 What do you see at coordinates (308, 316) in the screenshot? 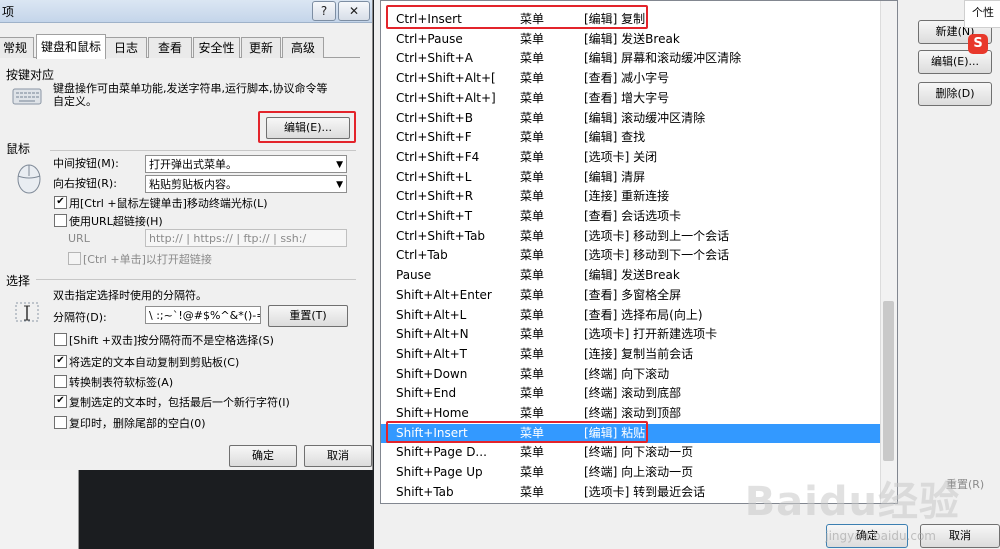
I see `reset-separator-button: 重置(T)` at bounding box center [308, 316].